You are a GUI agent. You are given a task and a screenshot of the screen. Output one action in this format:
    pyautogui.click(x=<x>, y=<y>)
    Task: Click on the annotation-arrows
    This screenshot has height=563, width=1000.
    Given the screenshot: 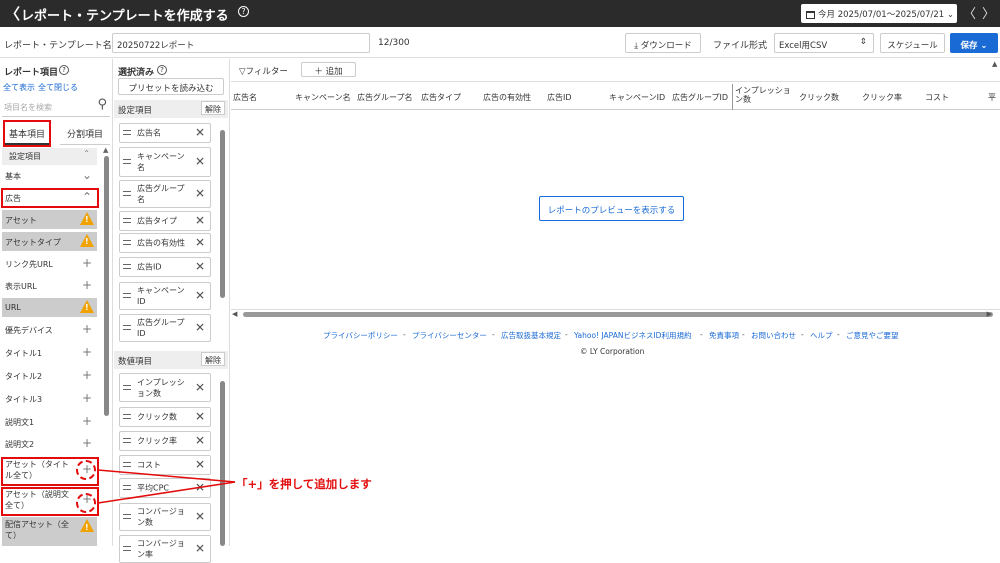 What is the action you would take?
    pyautogui.click(x=166, y=486)
    